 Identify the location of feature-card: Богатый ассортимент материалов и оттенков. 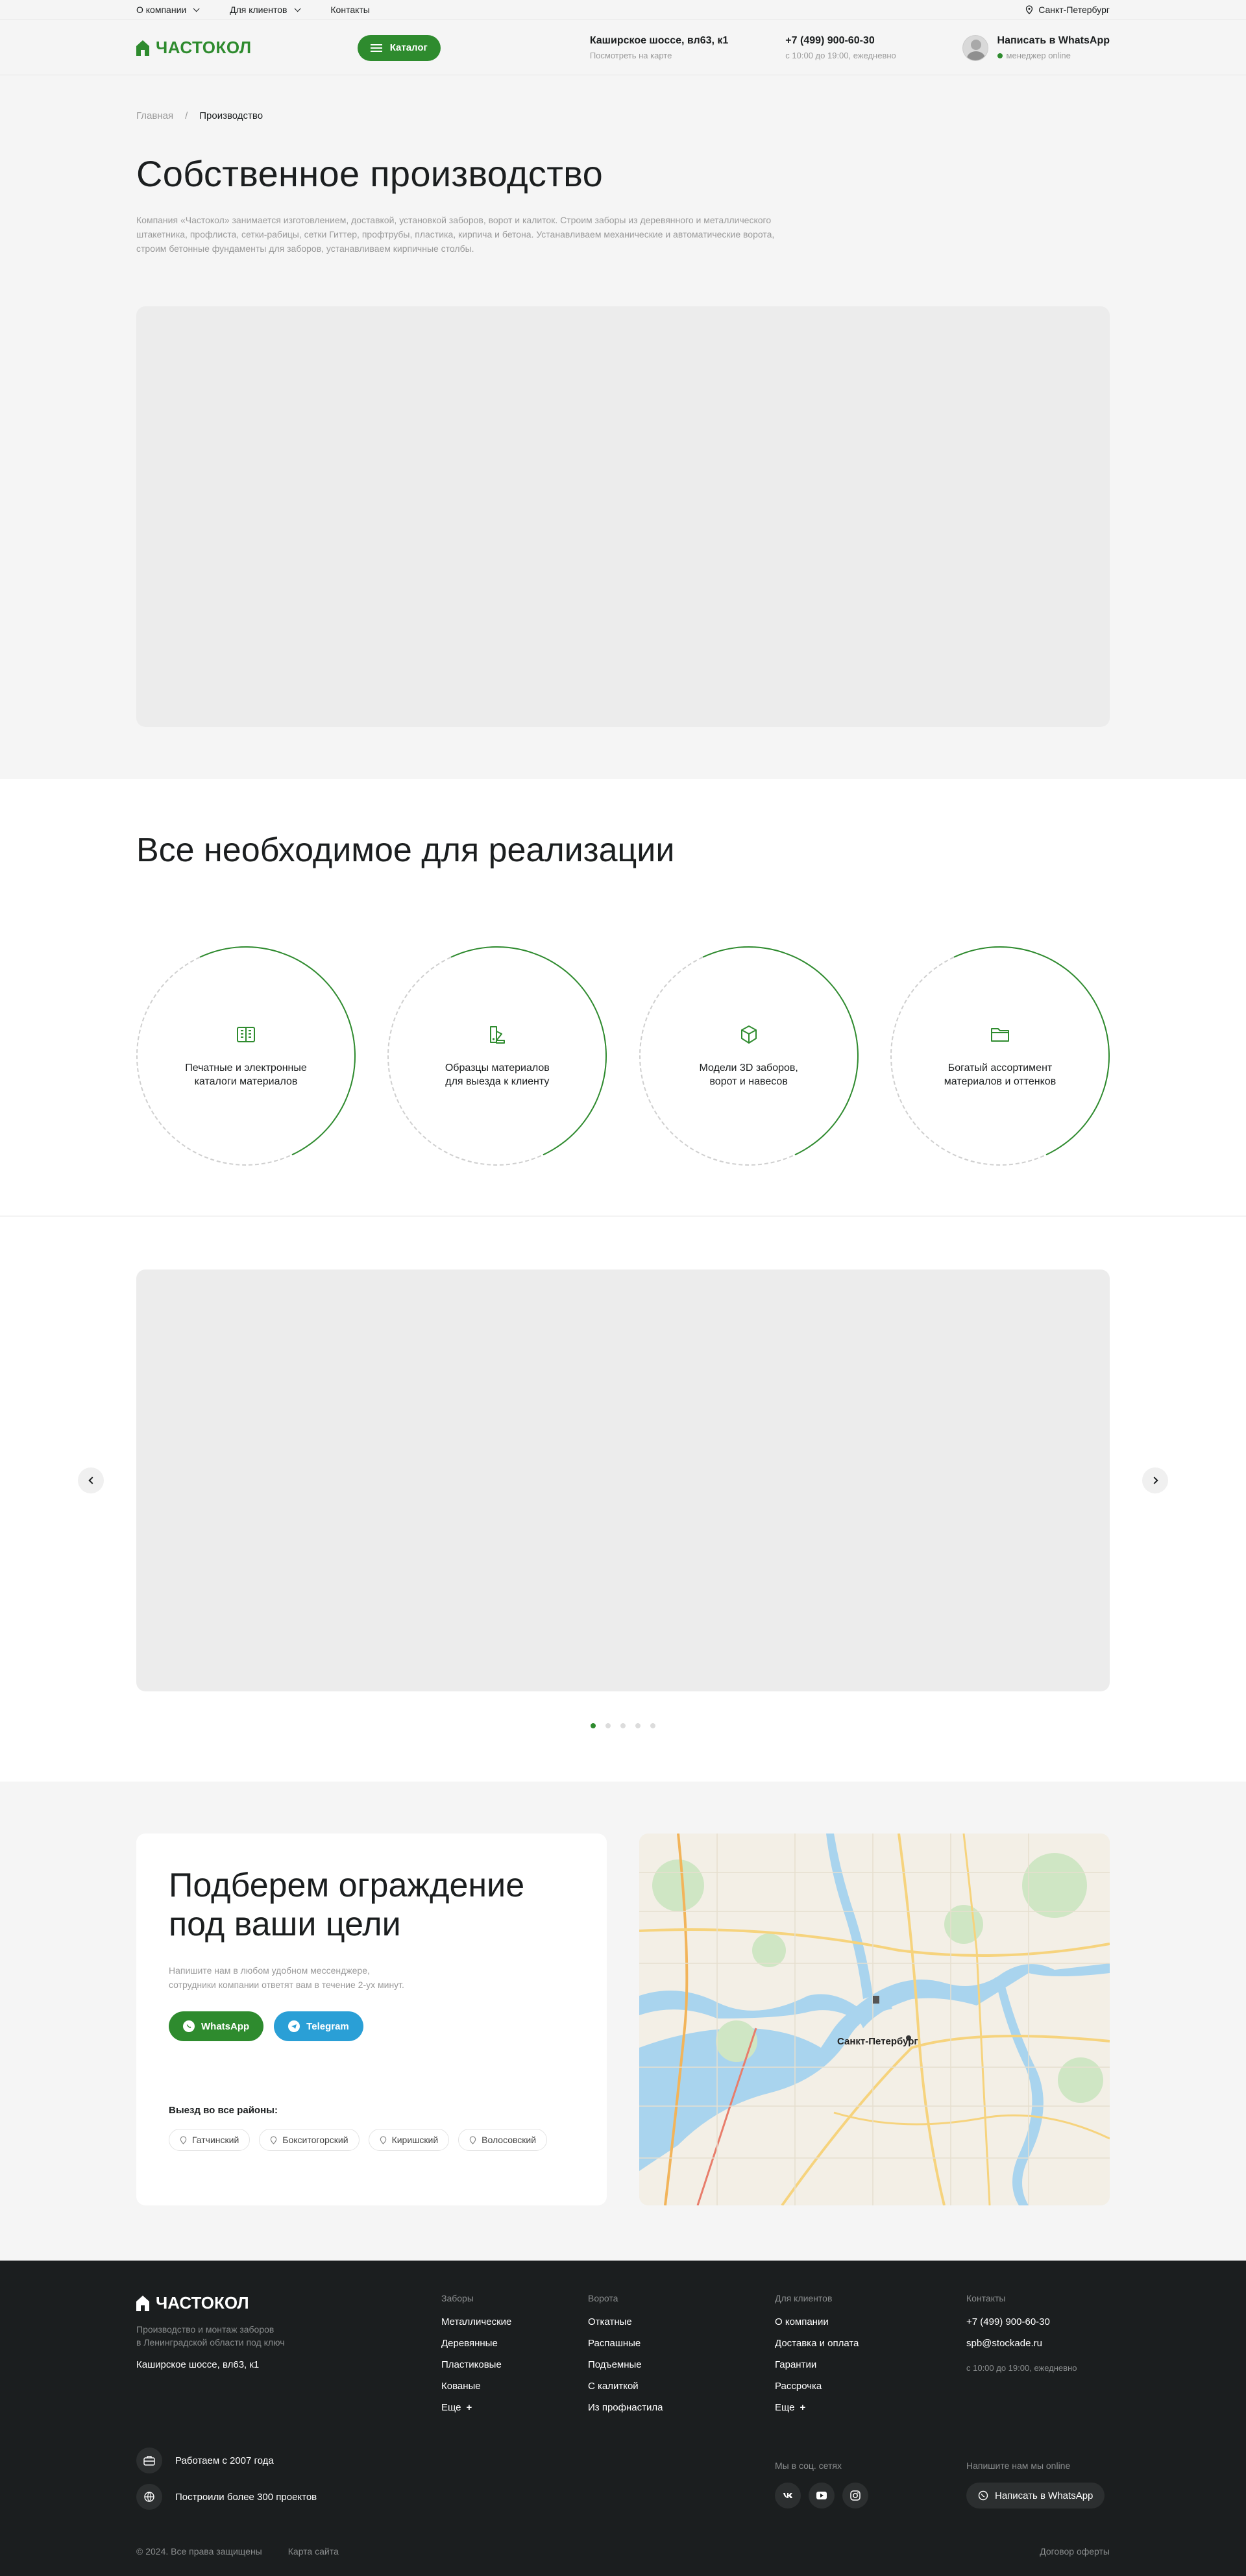
(1000, 1056).